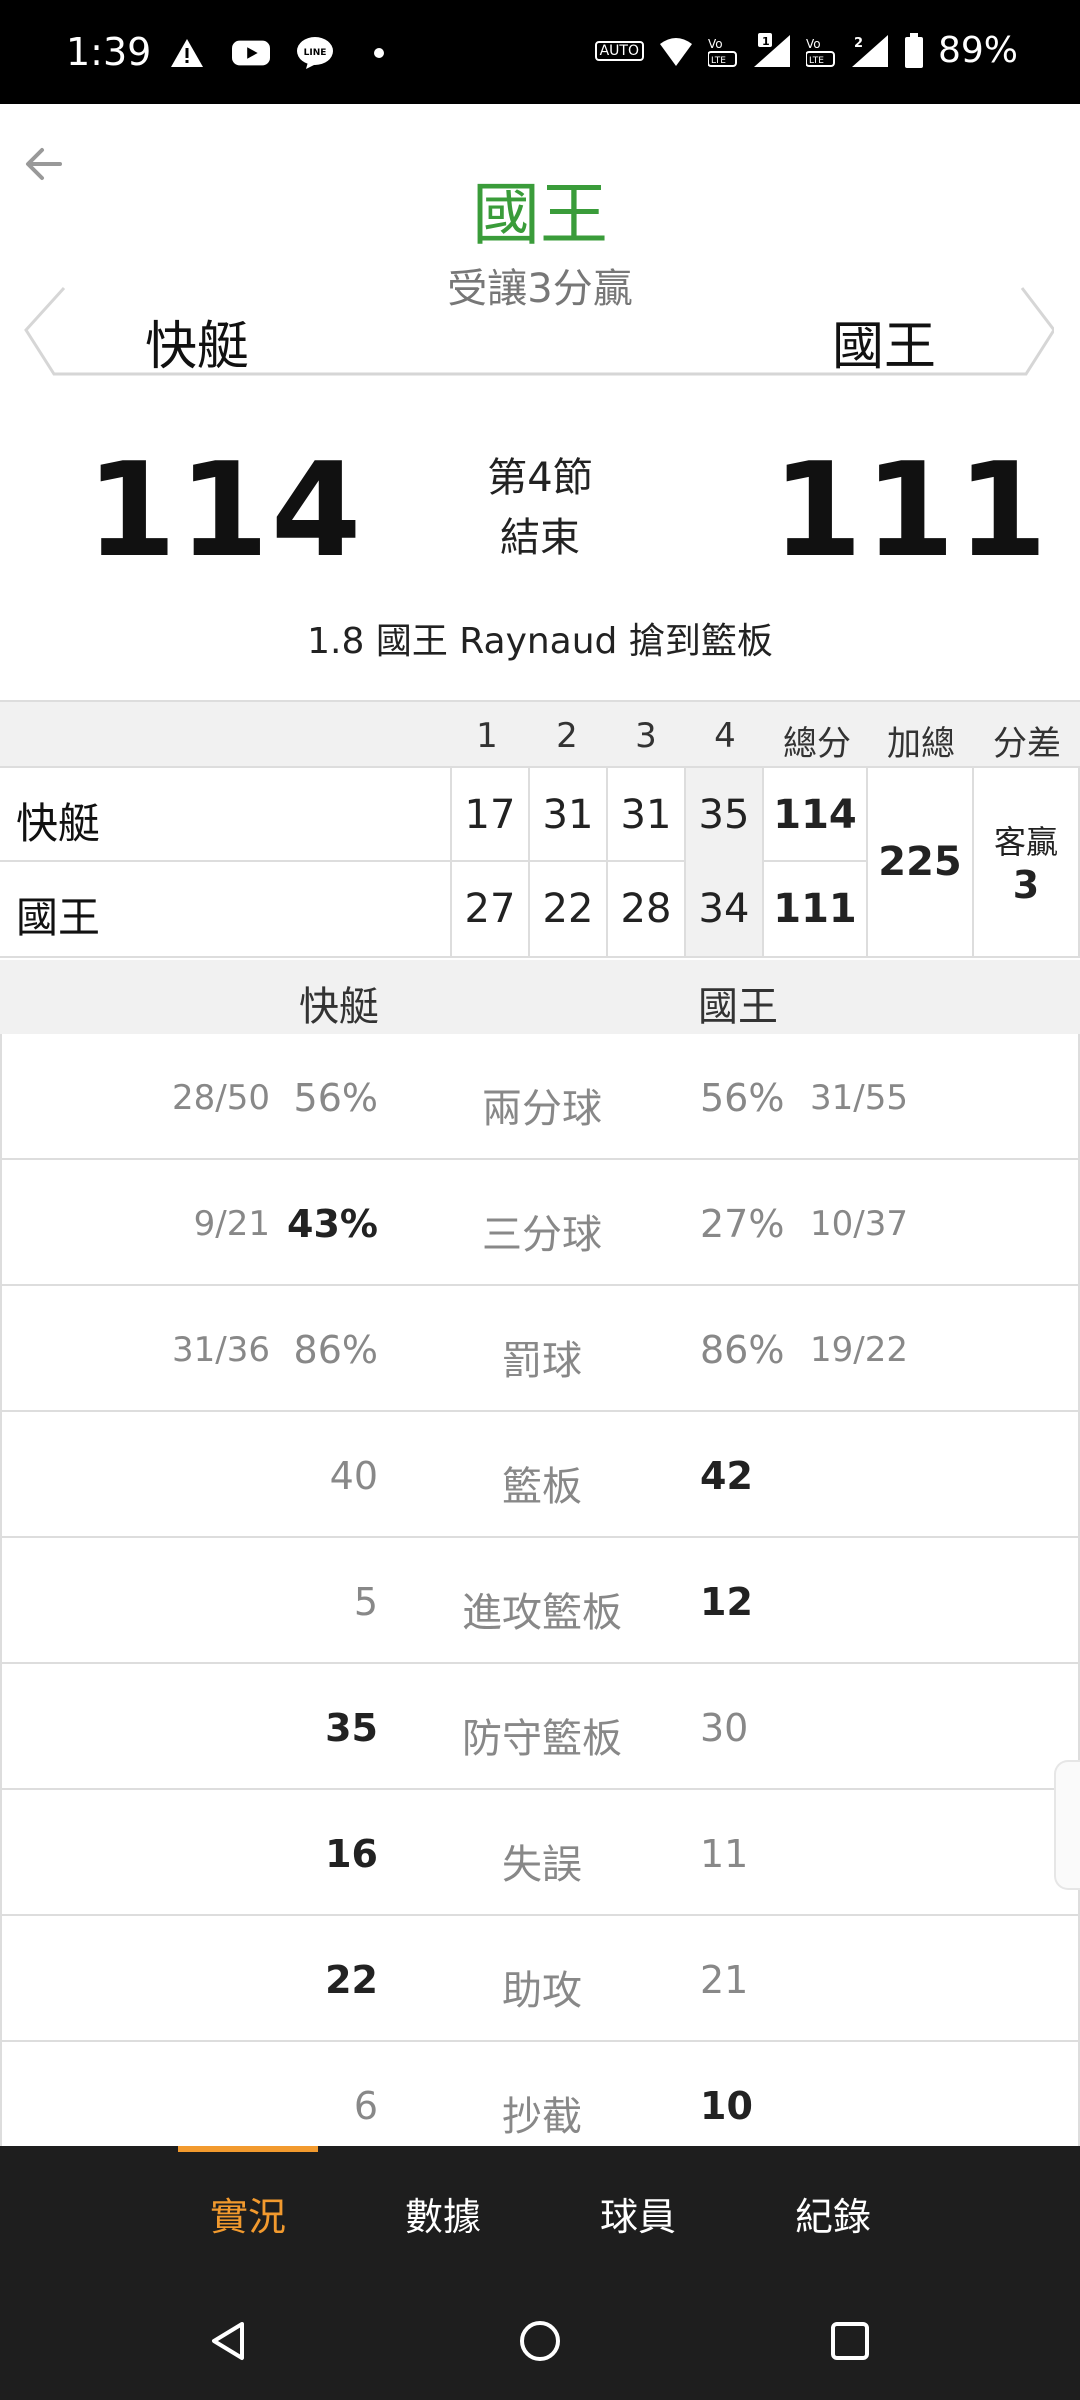  What do you see at coordinates (379, 53) in the screenshot?
I see `dot-icon` at bounding box center [379, 53].